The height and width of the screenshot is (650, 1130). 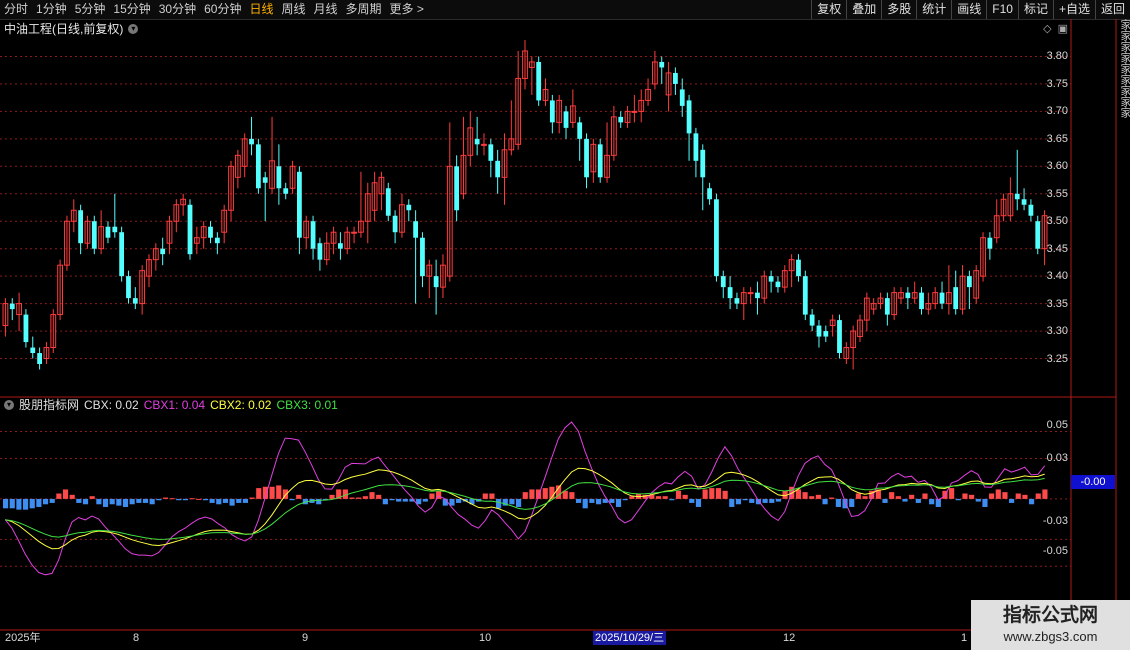 What do you see at coordinates (1057, 425) in the screenshot?
I see `ind-axis-label: 0.05` at bounding box center [1057, 425].